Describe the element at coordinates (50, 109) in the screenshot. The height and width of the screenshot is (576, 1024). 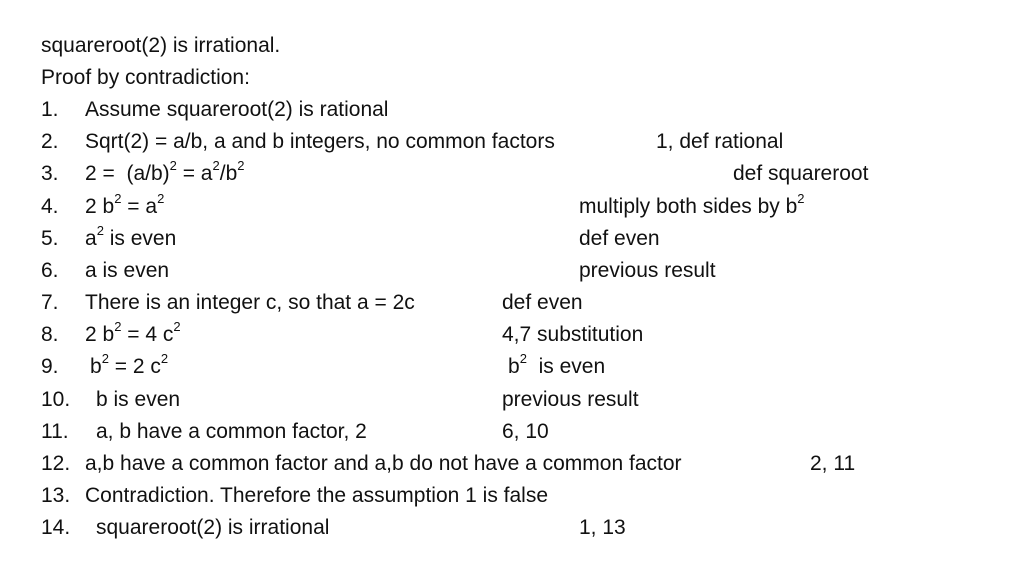
I see `step-number: 1.` at that location.